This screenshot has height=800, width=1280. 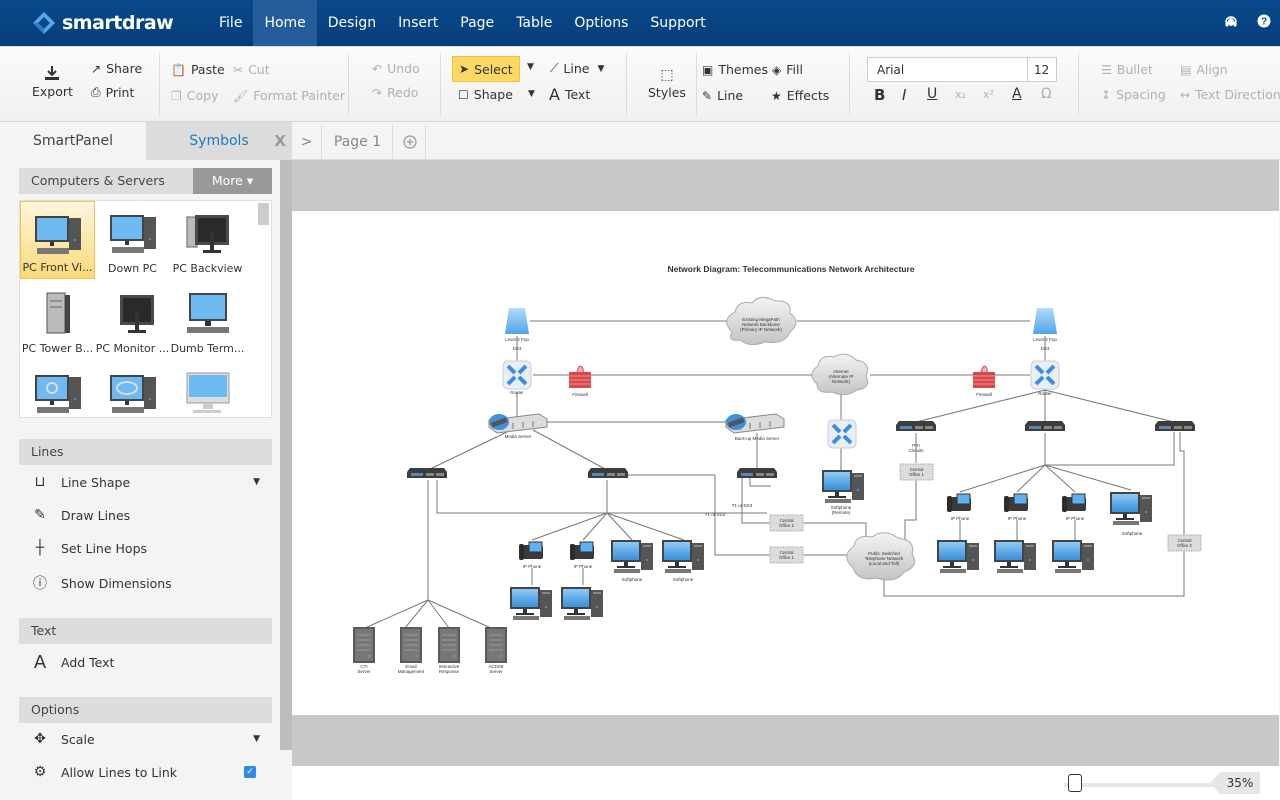 What do you see at coordinates (580, 377) in the screenshot?
I see `firewall-left` at bounding box center [580, 377].